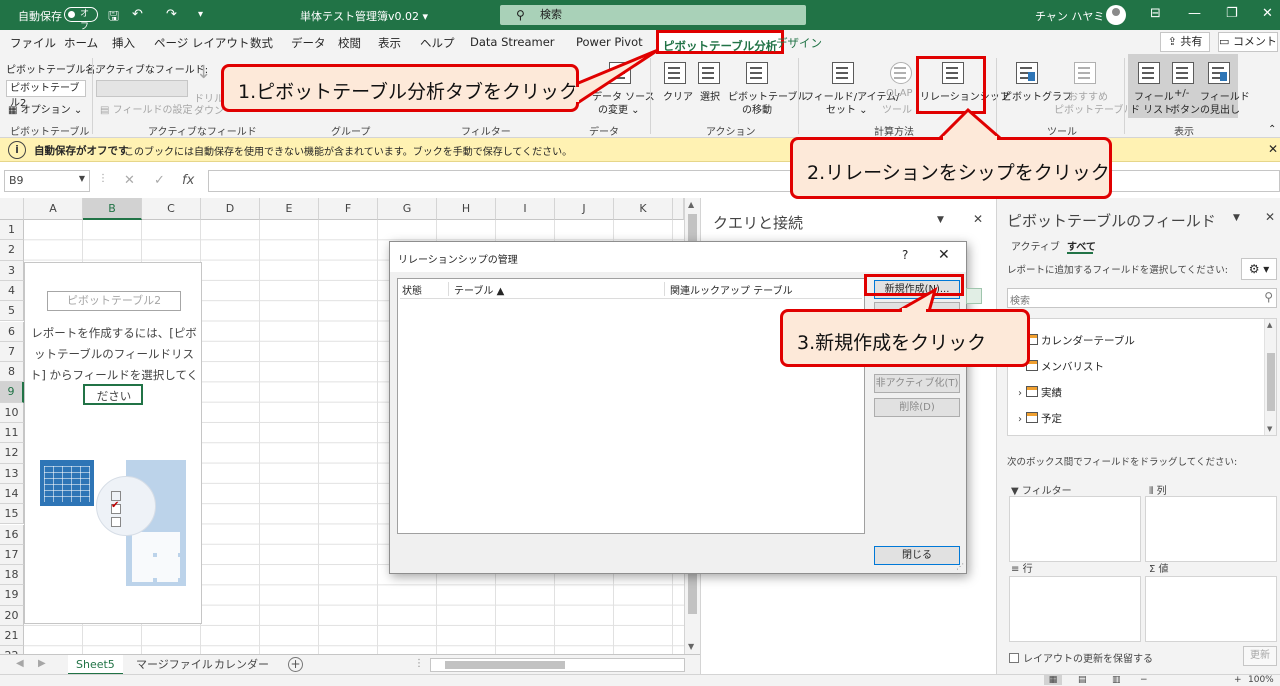 The width and height of the screenshot is (1280, 686). What do you see at coordinates (12, 494) in the screenshot?
I see `row-header: 14` at bounding box center [12, 494].